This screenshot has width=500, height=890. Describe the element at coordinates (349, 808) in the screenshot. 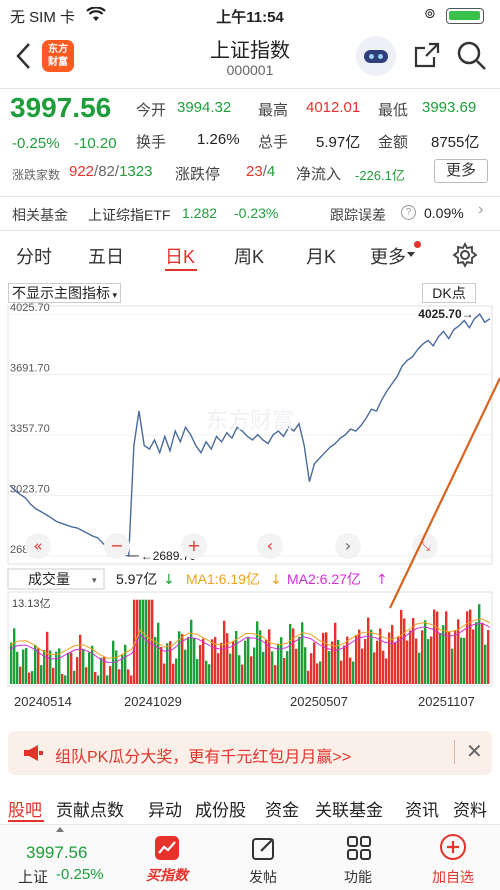

I see `subtab-related-fund: 关联基金` at that location.